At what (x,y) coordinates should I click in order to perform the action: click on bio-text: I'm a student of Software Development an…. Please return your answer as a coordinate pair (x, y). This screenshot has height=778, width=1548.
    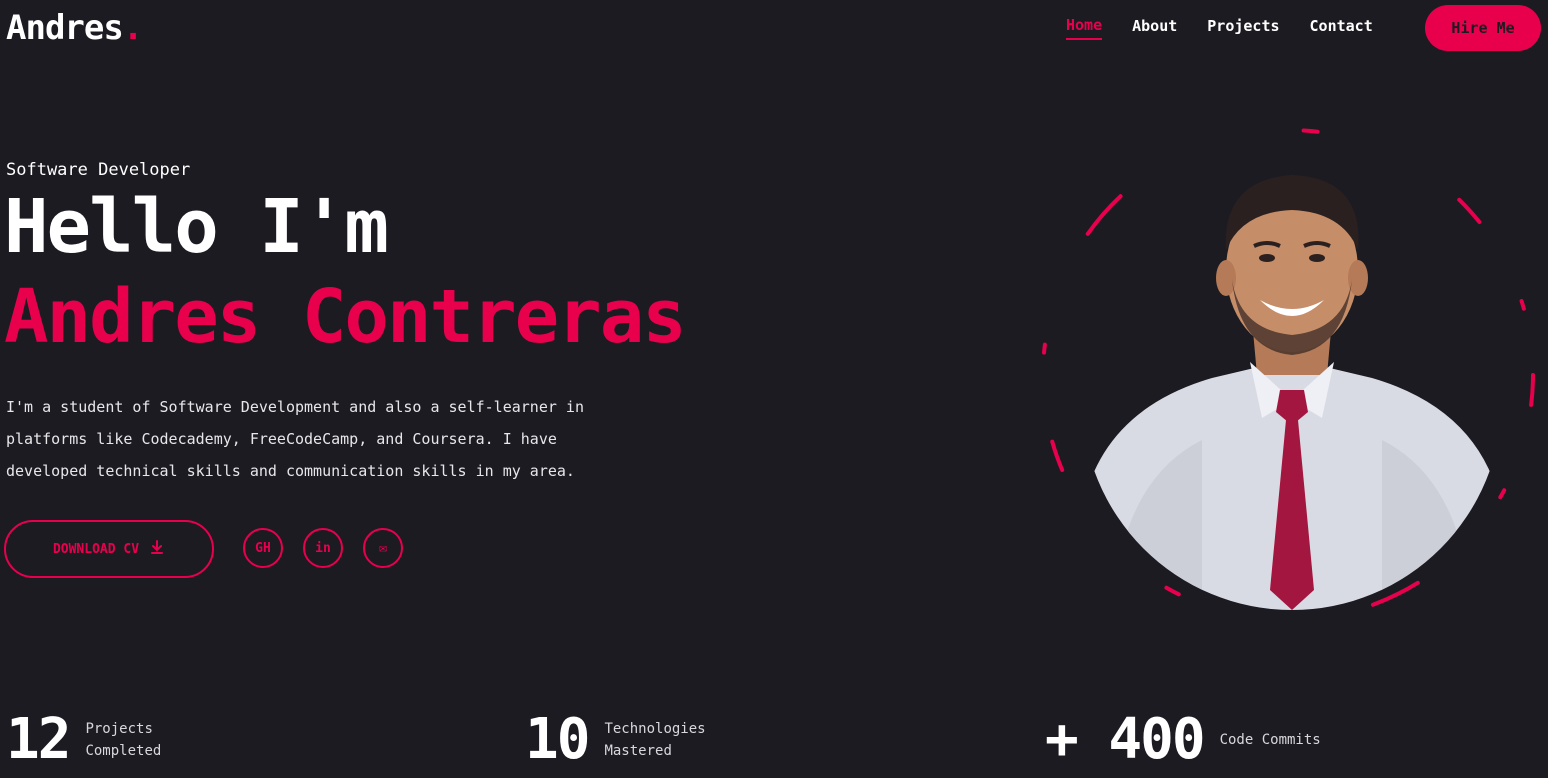
    Looking at the image, I should click on (295, 439).